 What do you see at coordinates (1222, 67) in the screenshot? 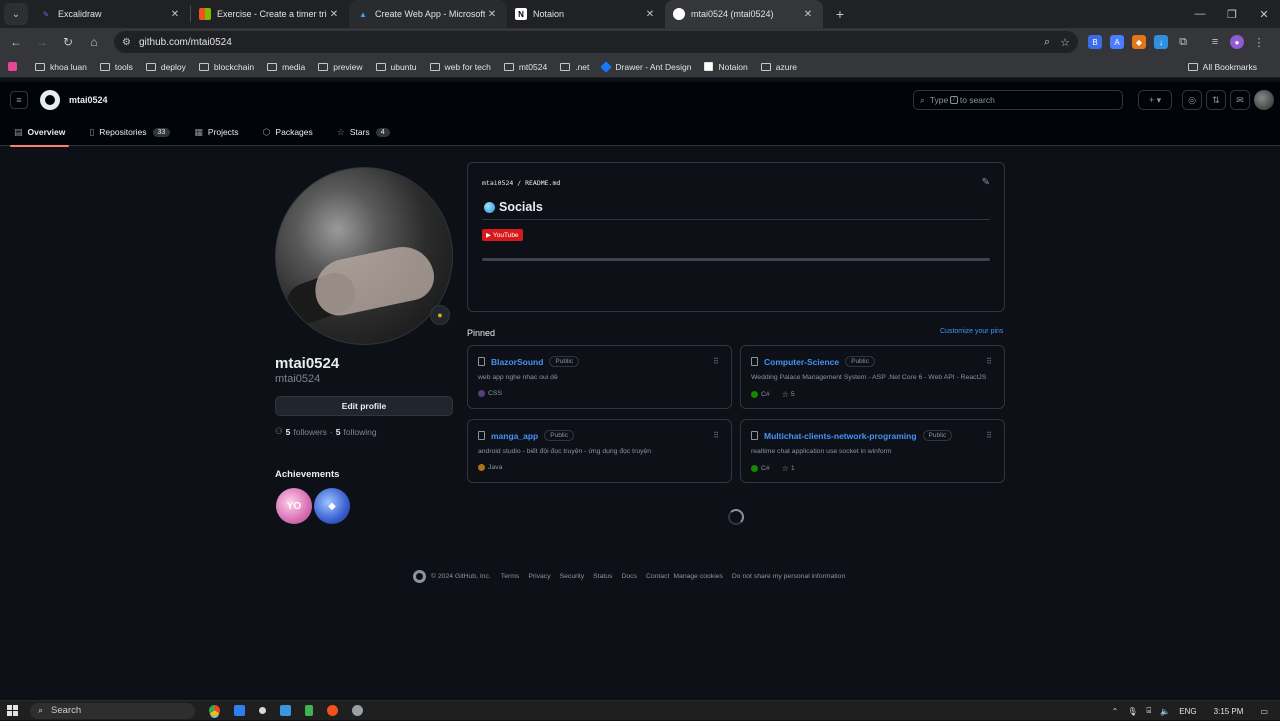
I see `all-bookmarks-button: All Bookmarks` at bounding box center [1222, 67].